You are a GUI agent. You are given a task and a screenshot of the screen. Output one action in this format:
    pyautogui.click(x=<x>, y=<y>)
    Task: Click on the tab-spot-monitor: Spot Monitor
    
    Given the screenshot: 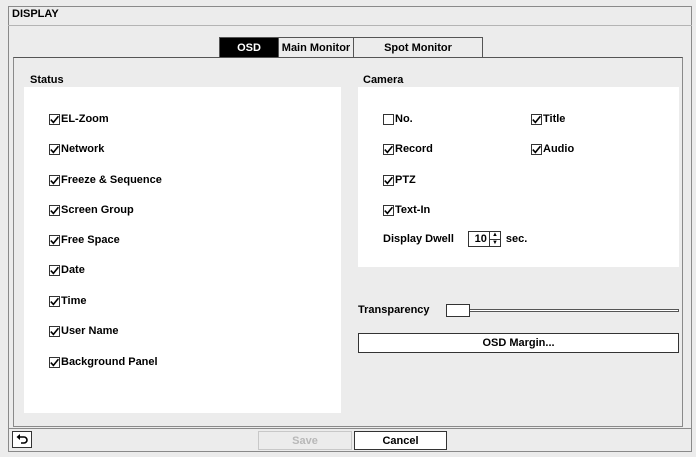 What is the action you would take?
    pyautogui.click(x=418, y=47)
    